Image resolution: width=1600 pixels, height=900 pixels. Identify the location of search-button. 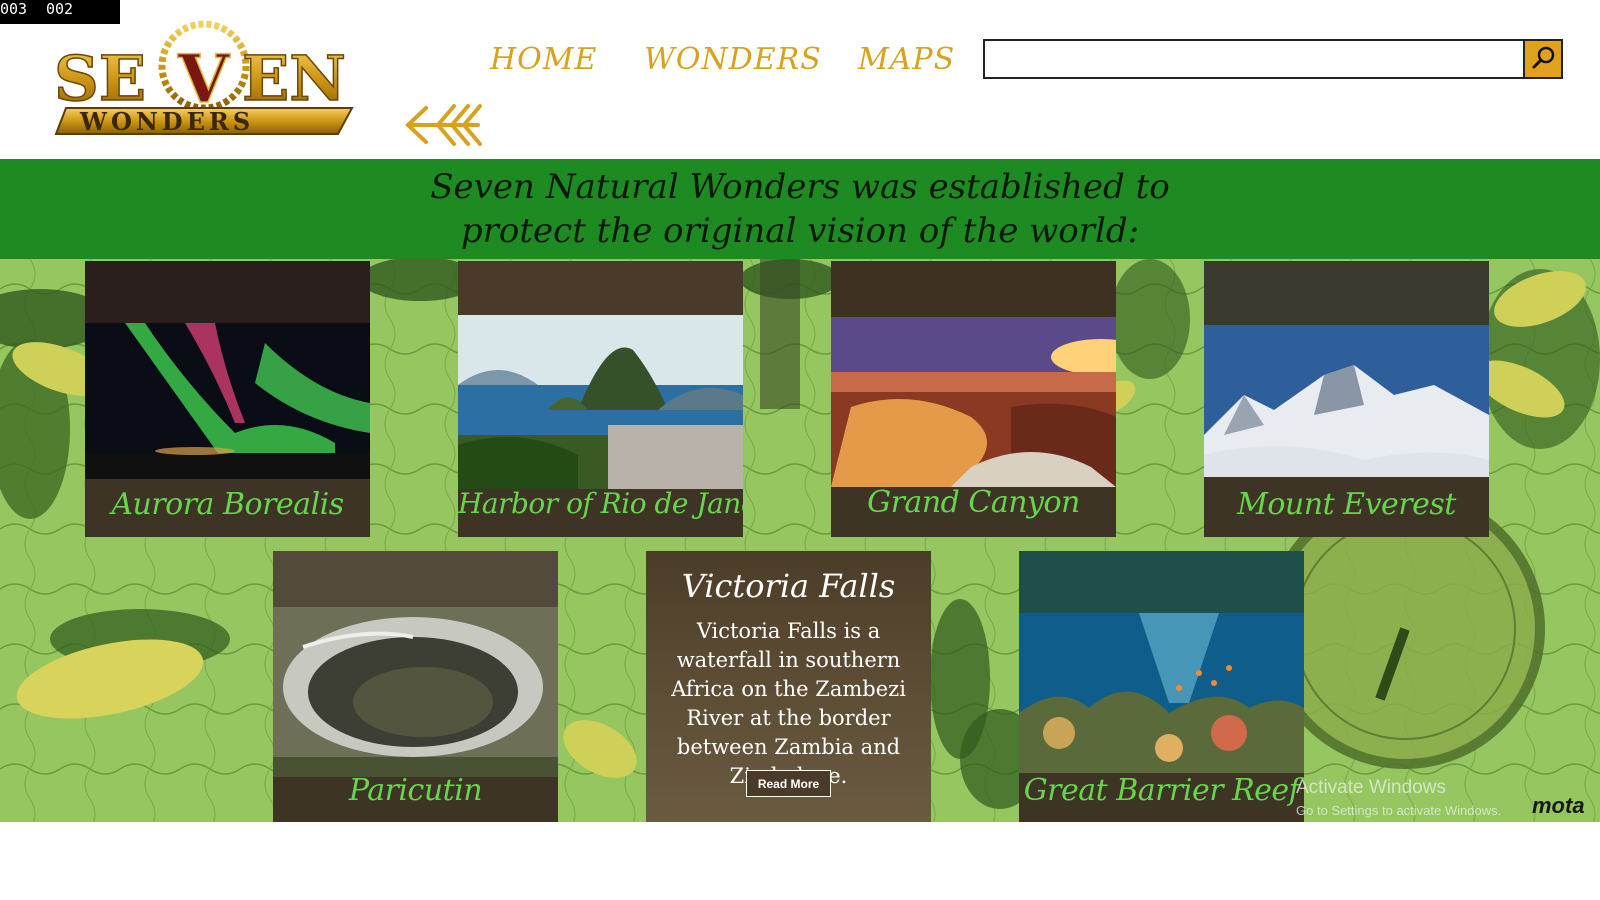
(1542, 59).